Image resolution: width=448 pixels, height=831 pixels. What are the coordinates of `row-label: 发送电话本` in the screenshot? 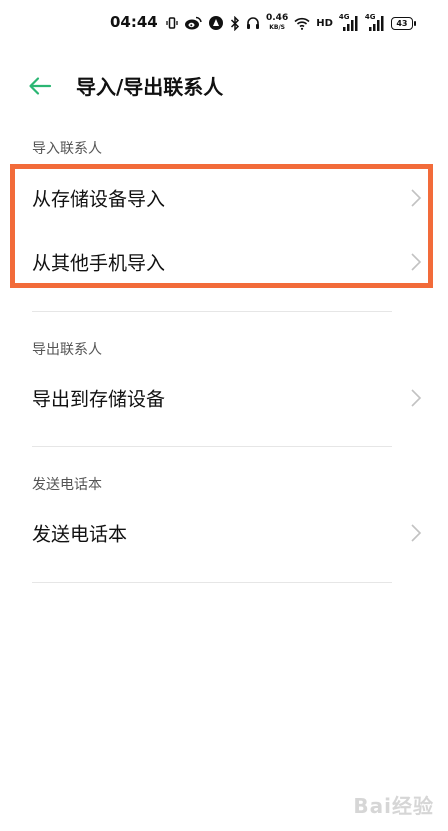 It's located at (80, 534).